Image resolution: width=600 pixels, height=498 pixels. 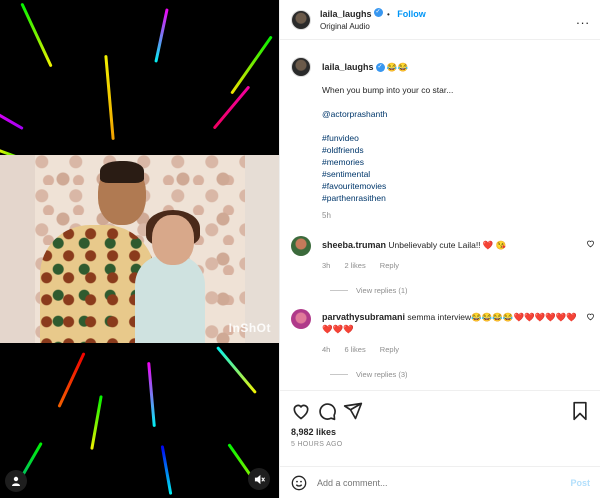 What do you see at coordinates (580, 411) in the screenshot?
I see `bookmark-icon` at bounding box center [580, 411].